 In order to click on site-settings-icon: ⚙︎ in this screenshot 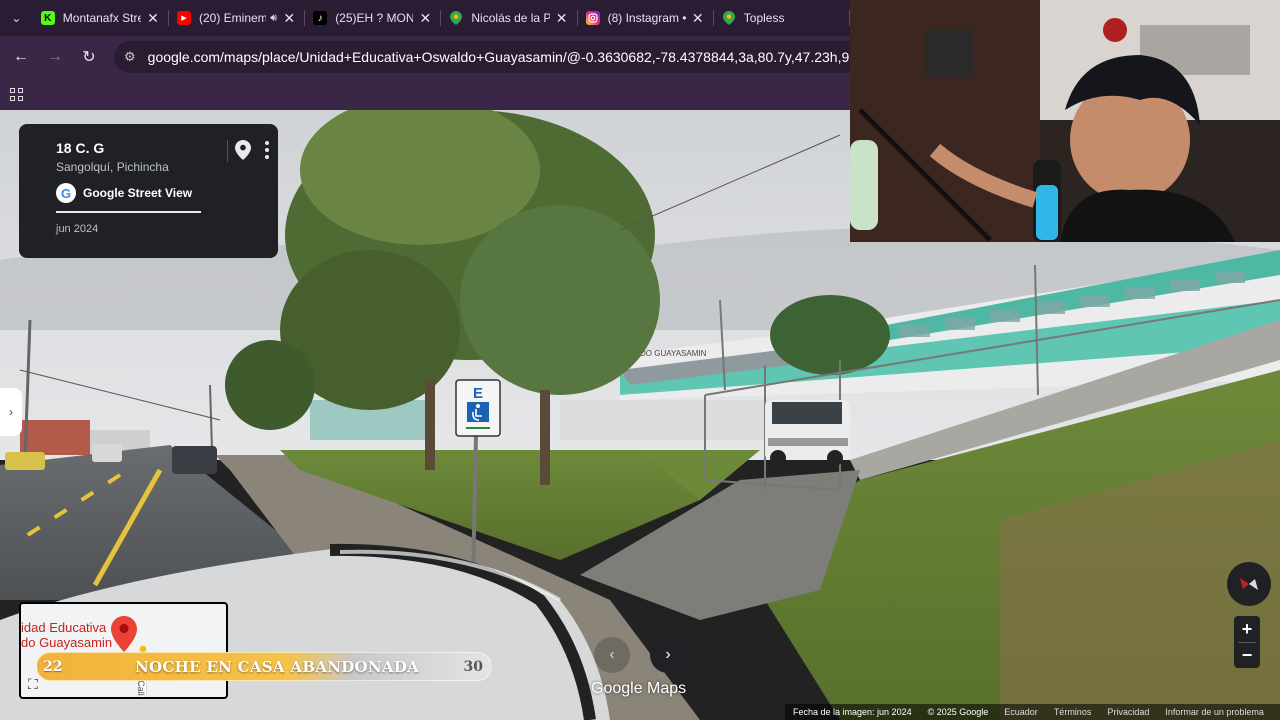, I will do `click(130, 57)`.